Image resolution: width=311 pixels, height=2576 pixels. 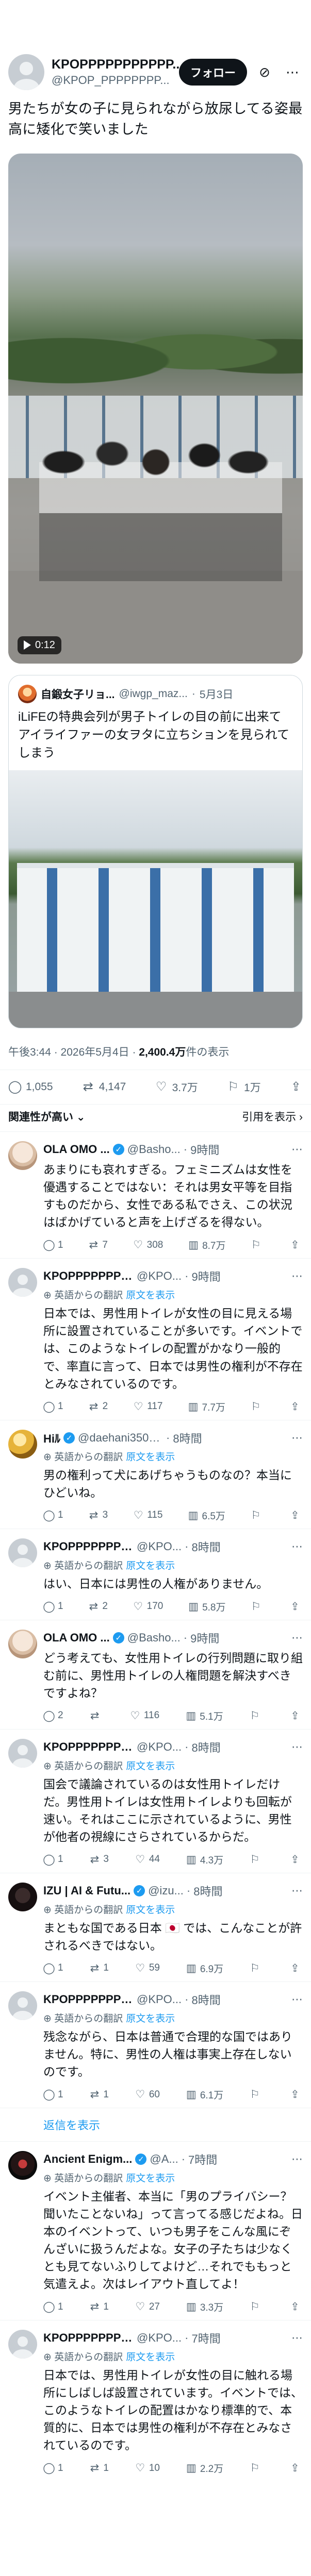 What do you see at coordinates (176, 1087) in the screenshot?
I see `like-button: ♡ 3.7万` at bounding box center [176, 1087].